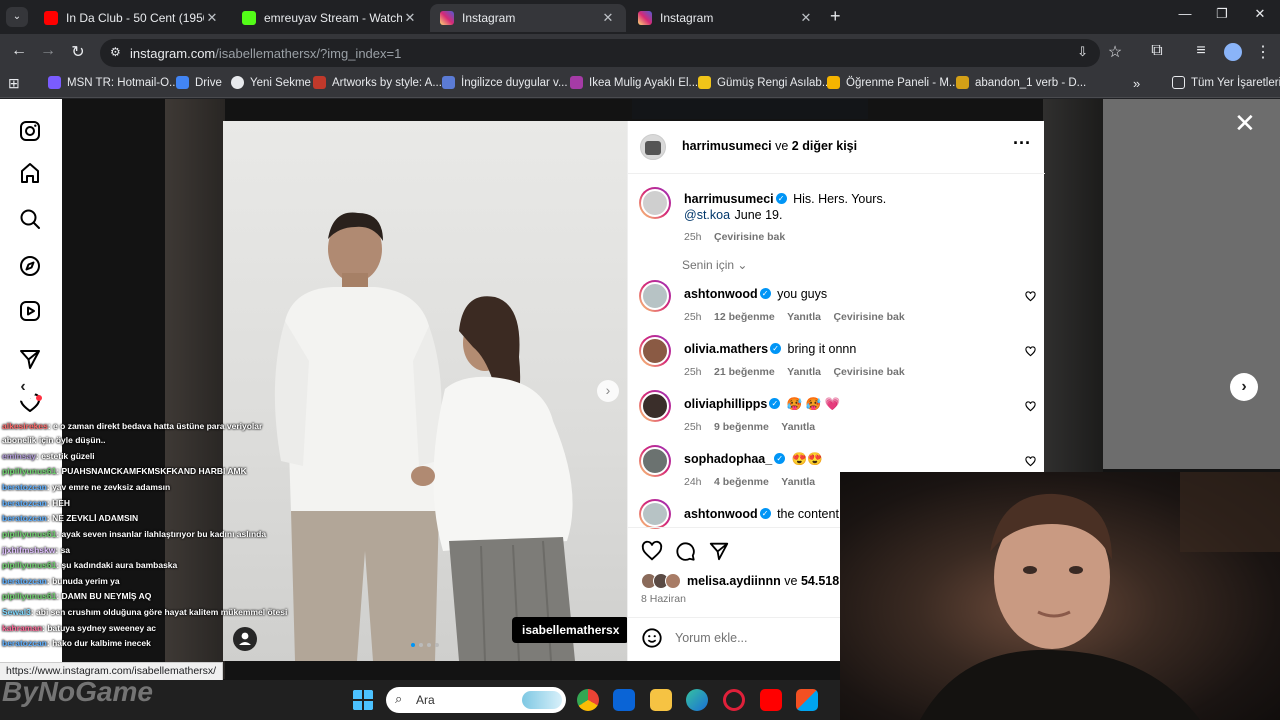 The image size is (1280, 720). I want to click on header-others: 2 diğer kişi, so click(824, 146).